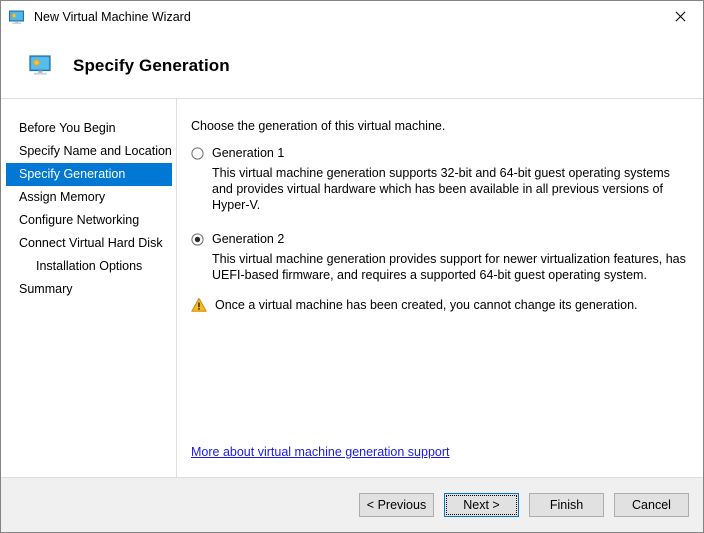  What do you see at coordinates (396, 505) in the screenshot?
I see `previous-button: < Previous` at bounding box center [396, 505].